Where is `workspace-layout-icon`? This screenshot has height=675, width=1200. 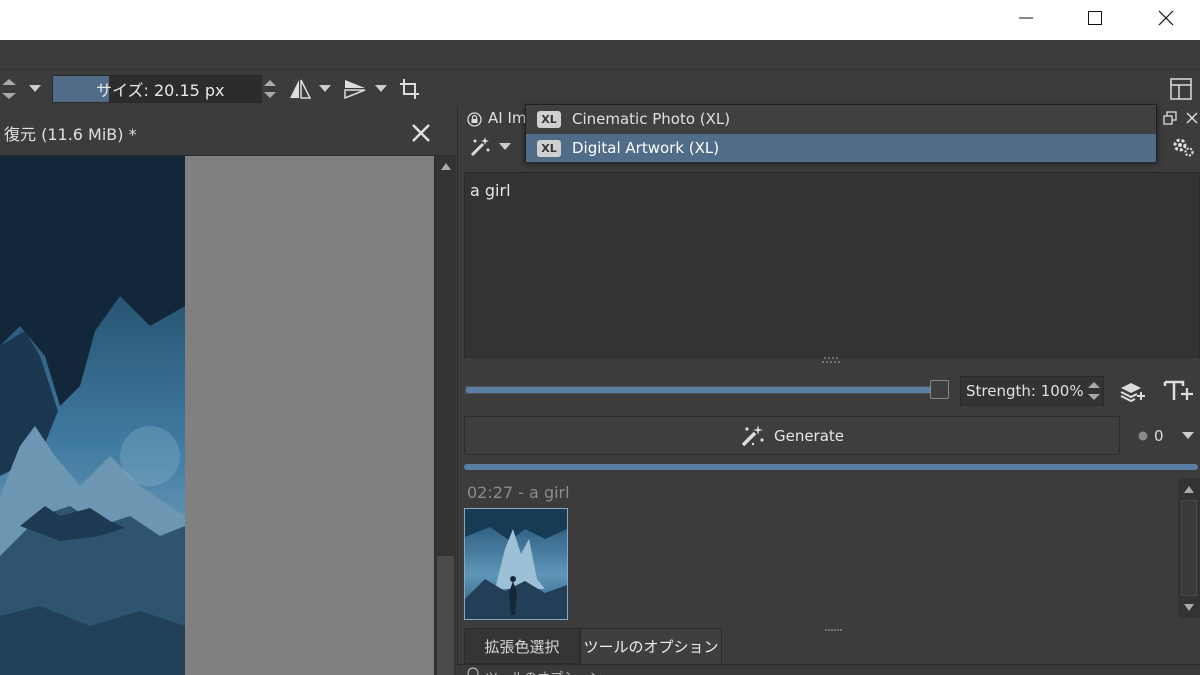
workspace-layout-icon is located at coordinates (1181, 89).